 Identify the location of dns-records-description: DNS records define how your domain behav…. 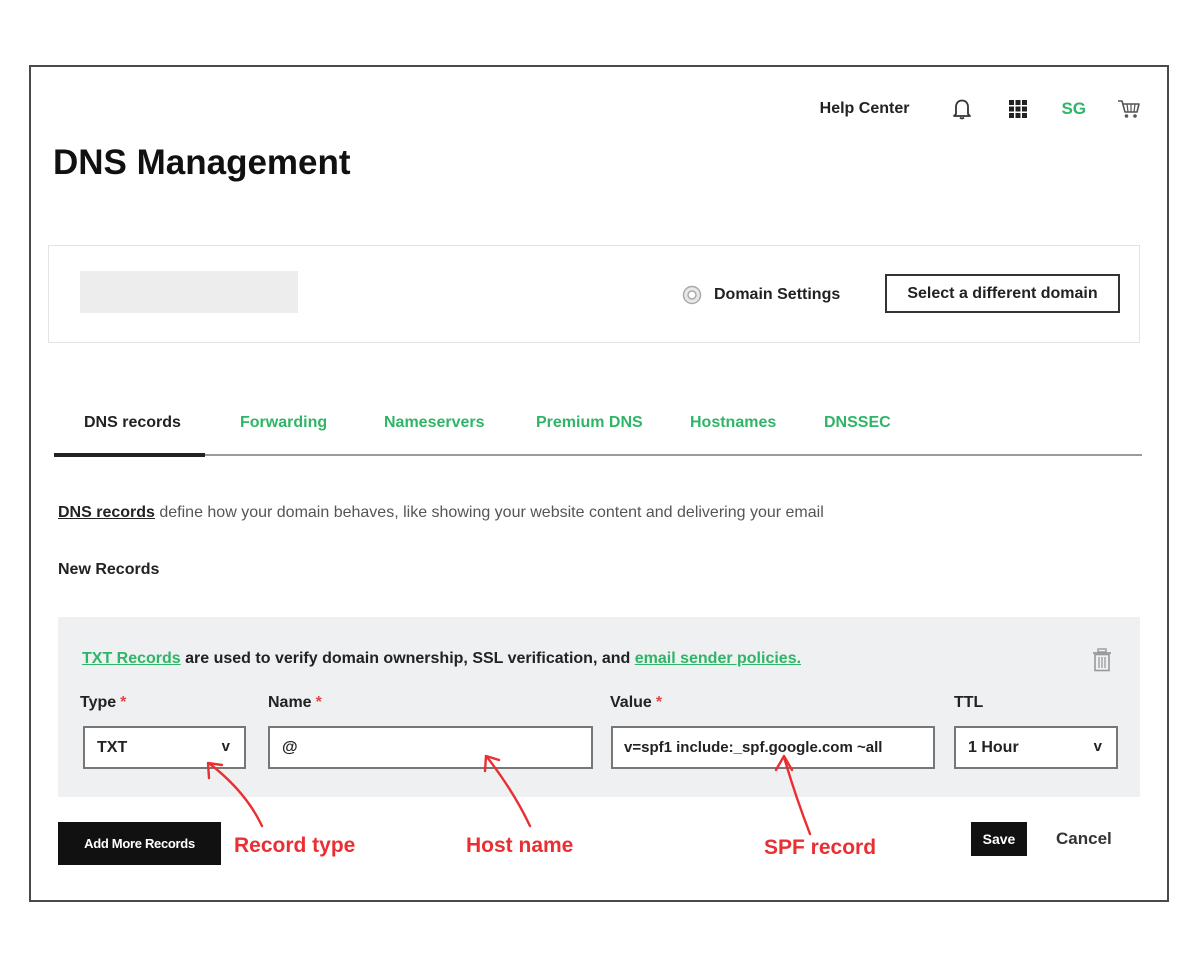
(441, 513).